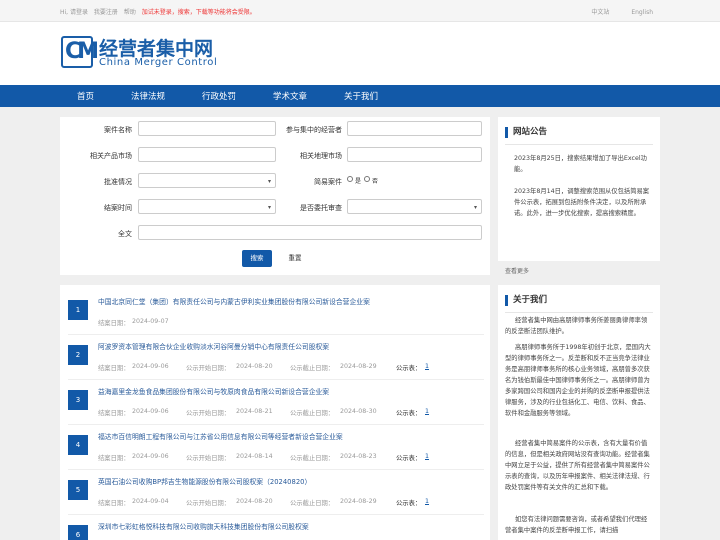 The width and height of the screenshot is (720, 540). I want to click on lang-en-link: English, so click(642, 12).